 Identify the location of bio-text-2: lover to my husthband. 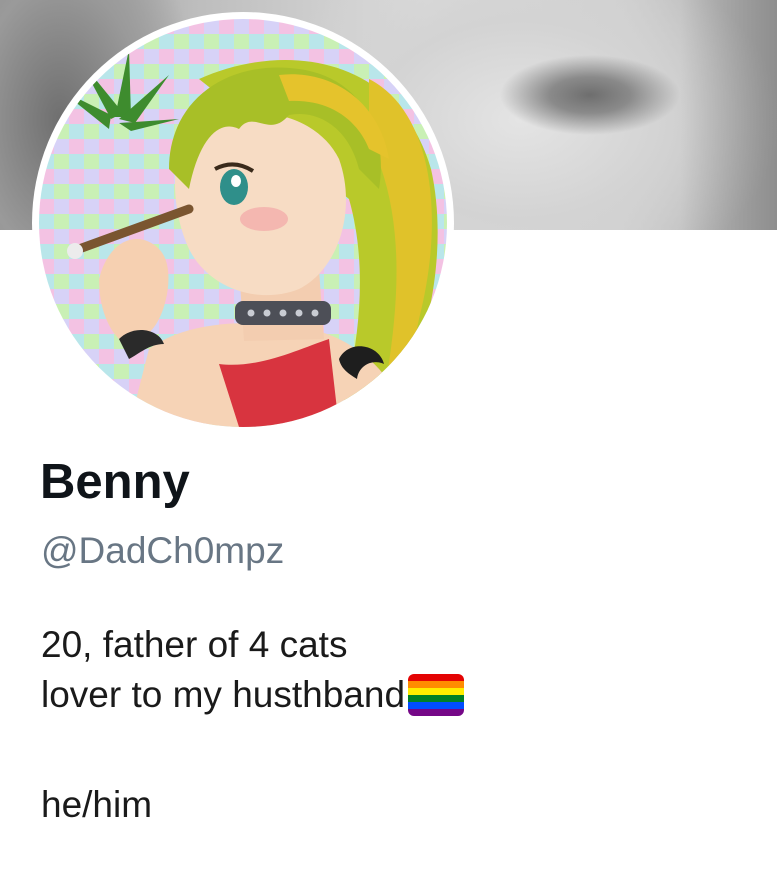
(223, 694).